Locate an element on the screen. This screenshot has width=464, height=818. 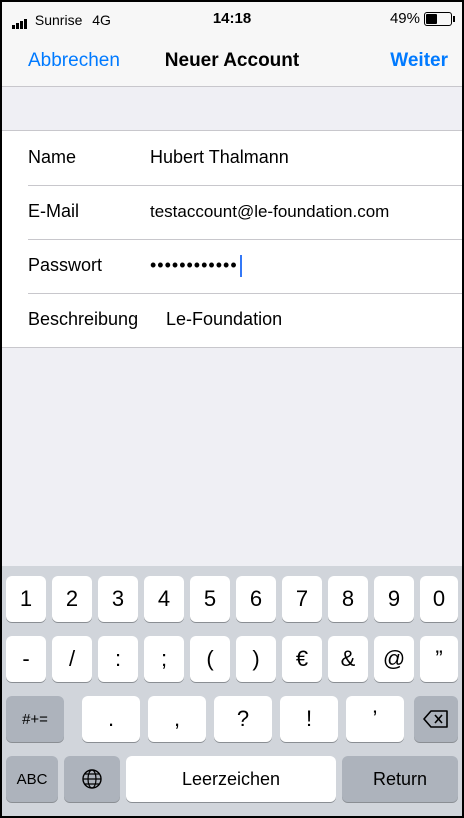
description-row: Beschreibung Le-Foundation is located at coordinates (232, 320).